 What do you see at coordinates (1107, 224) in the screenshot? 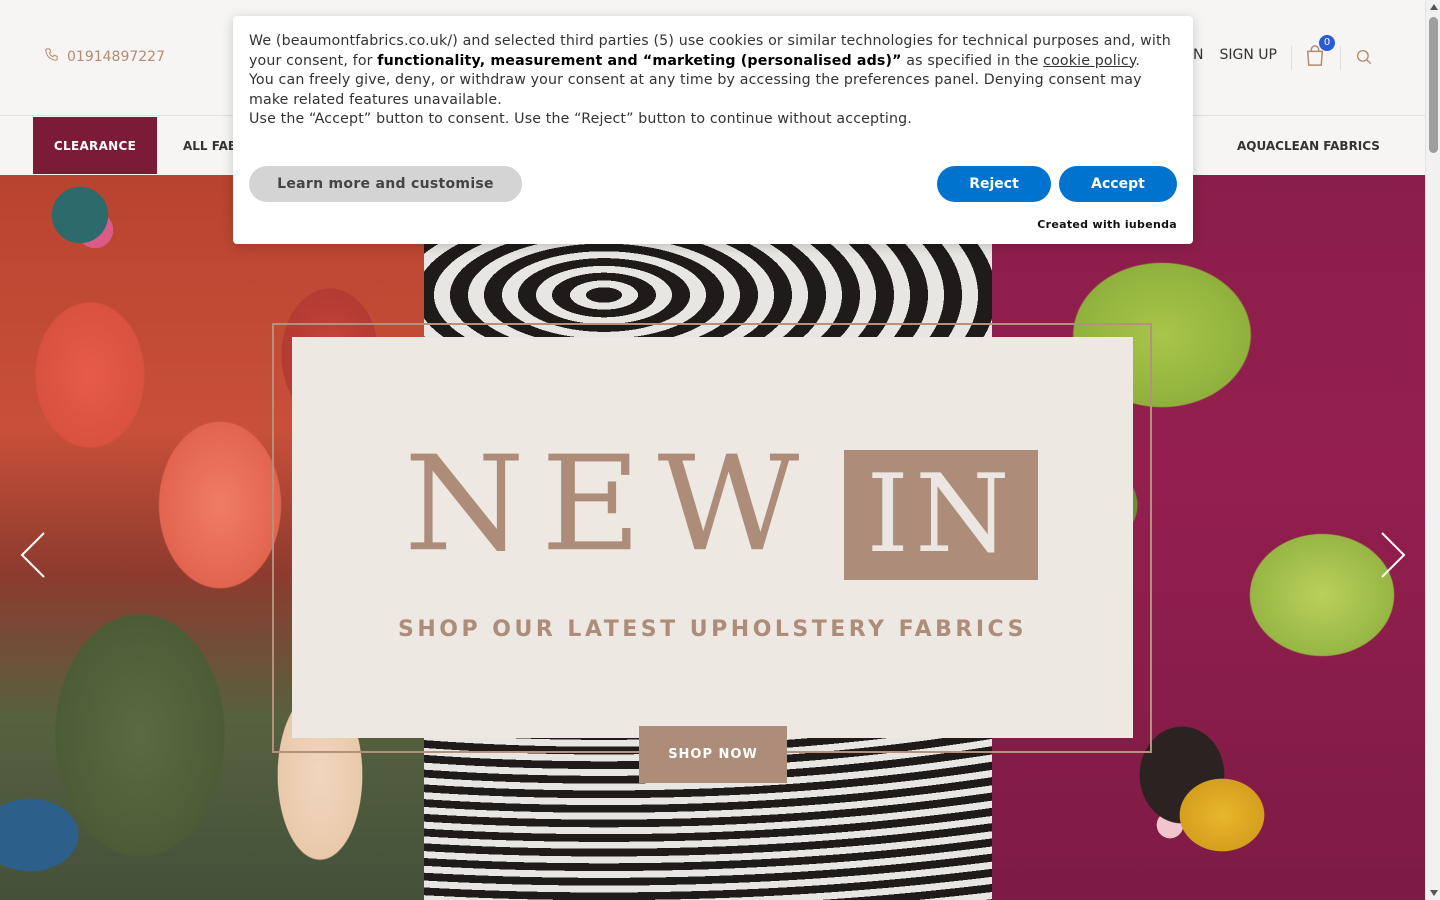
I see `iubenda-credit-link: Created with iubenda` at bounding box center [1107, 224].